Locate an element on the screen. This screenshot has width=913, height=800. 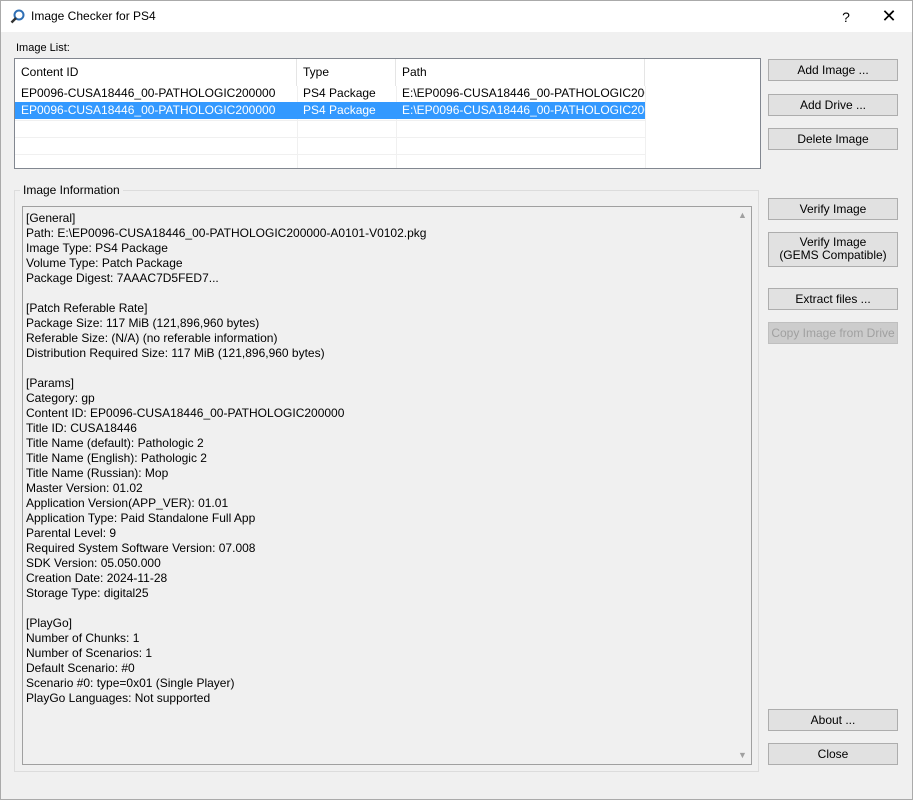
info-line: Title Name (default): Pathologic 2 is located at coordinates (115, 443).